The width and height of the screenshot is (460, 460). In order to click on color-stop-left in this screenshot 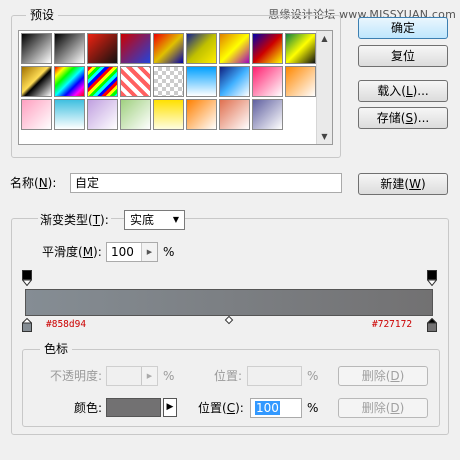, I will do `click(27, 324)`.